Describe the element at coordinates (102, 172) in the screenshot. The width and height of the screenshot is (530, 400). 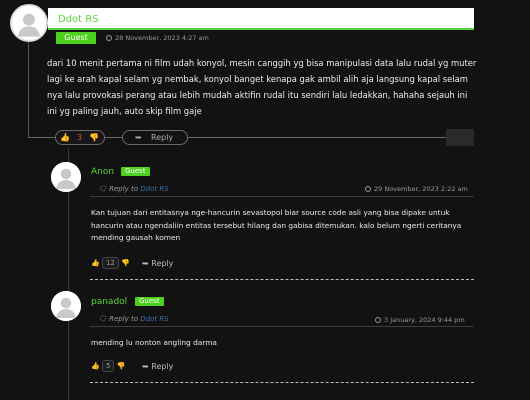
I see `reply-author: Anon` at that location.